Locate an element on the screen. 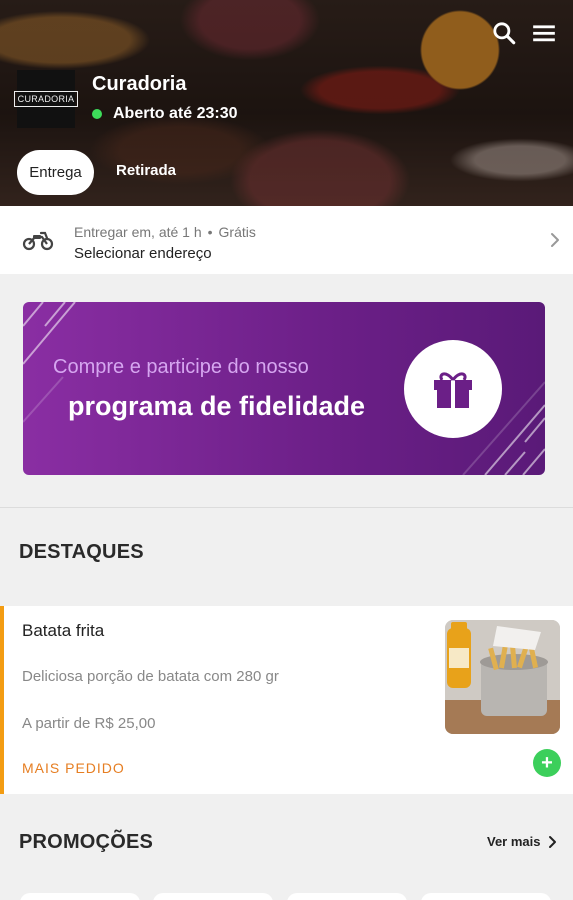  store-logo-text: CURADORIA is located at coordinates (46, 99).